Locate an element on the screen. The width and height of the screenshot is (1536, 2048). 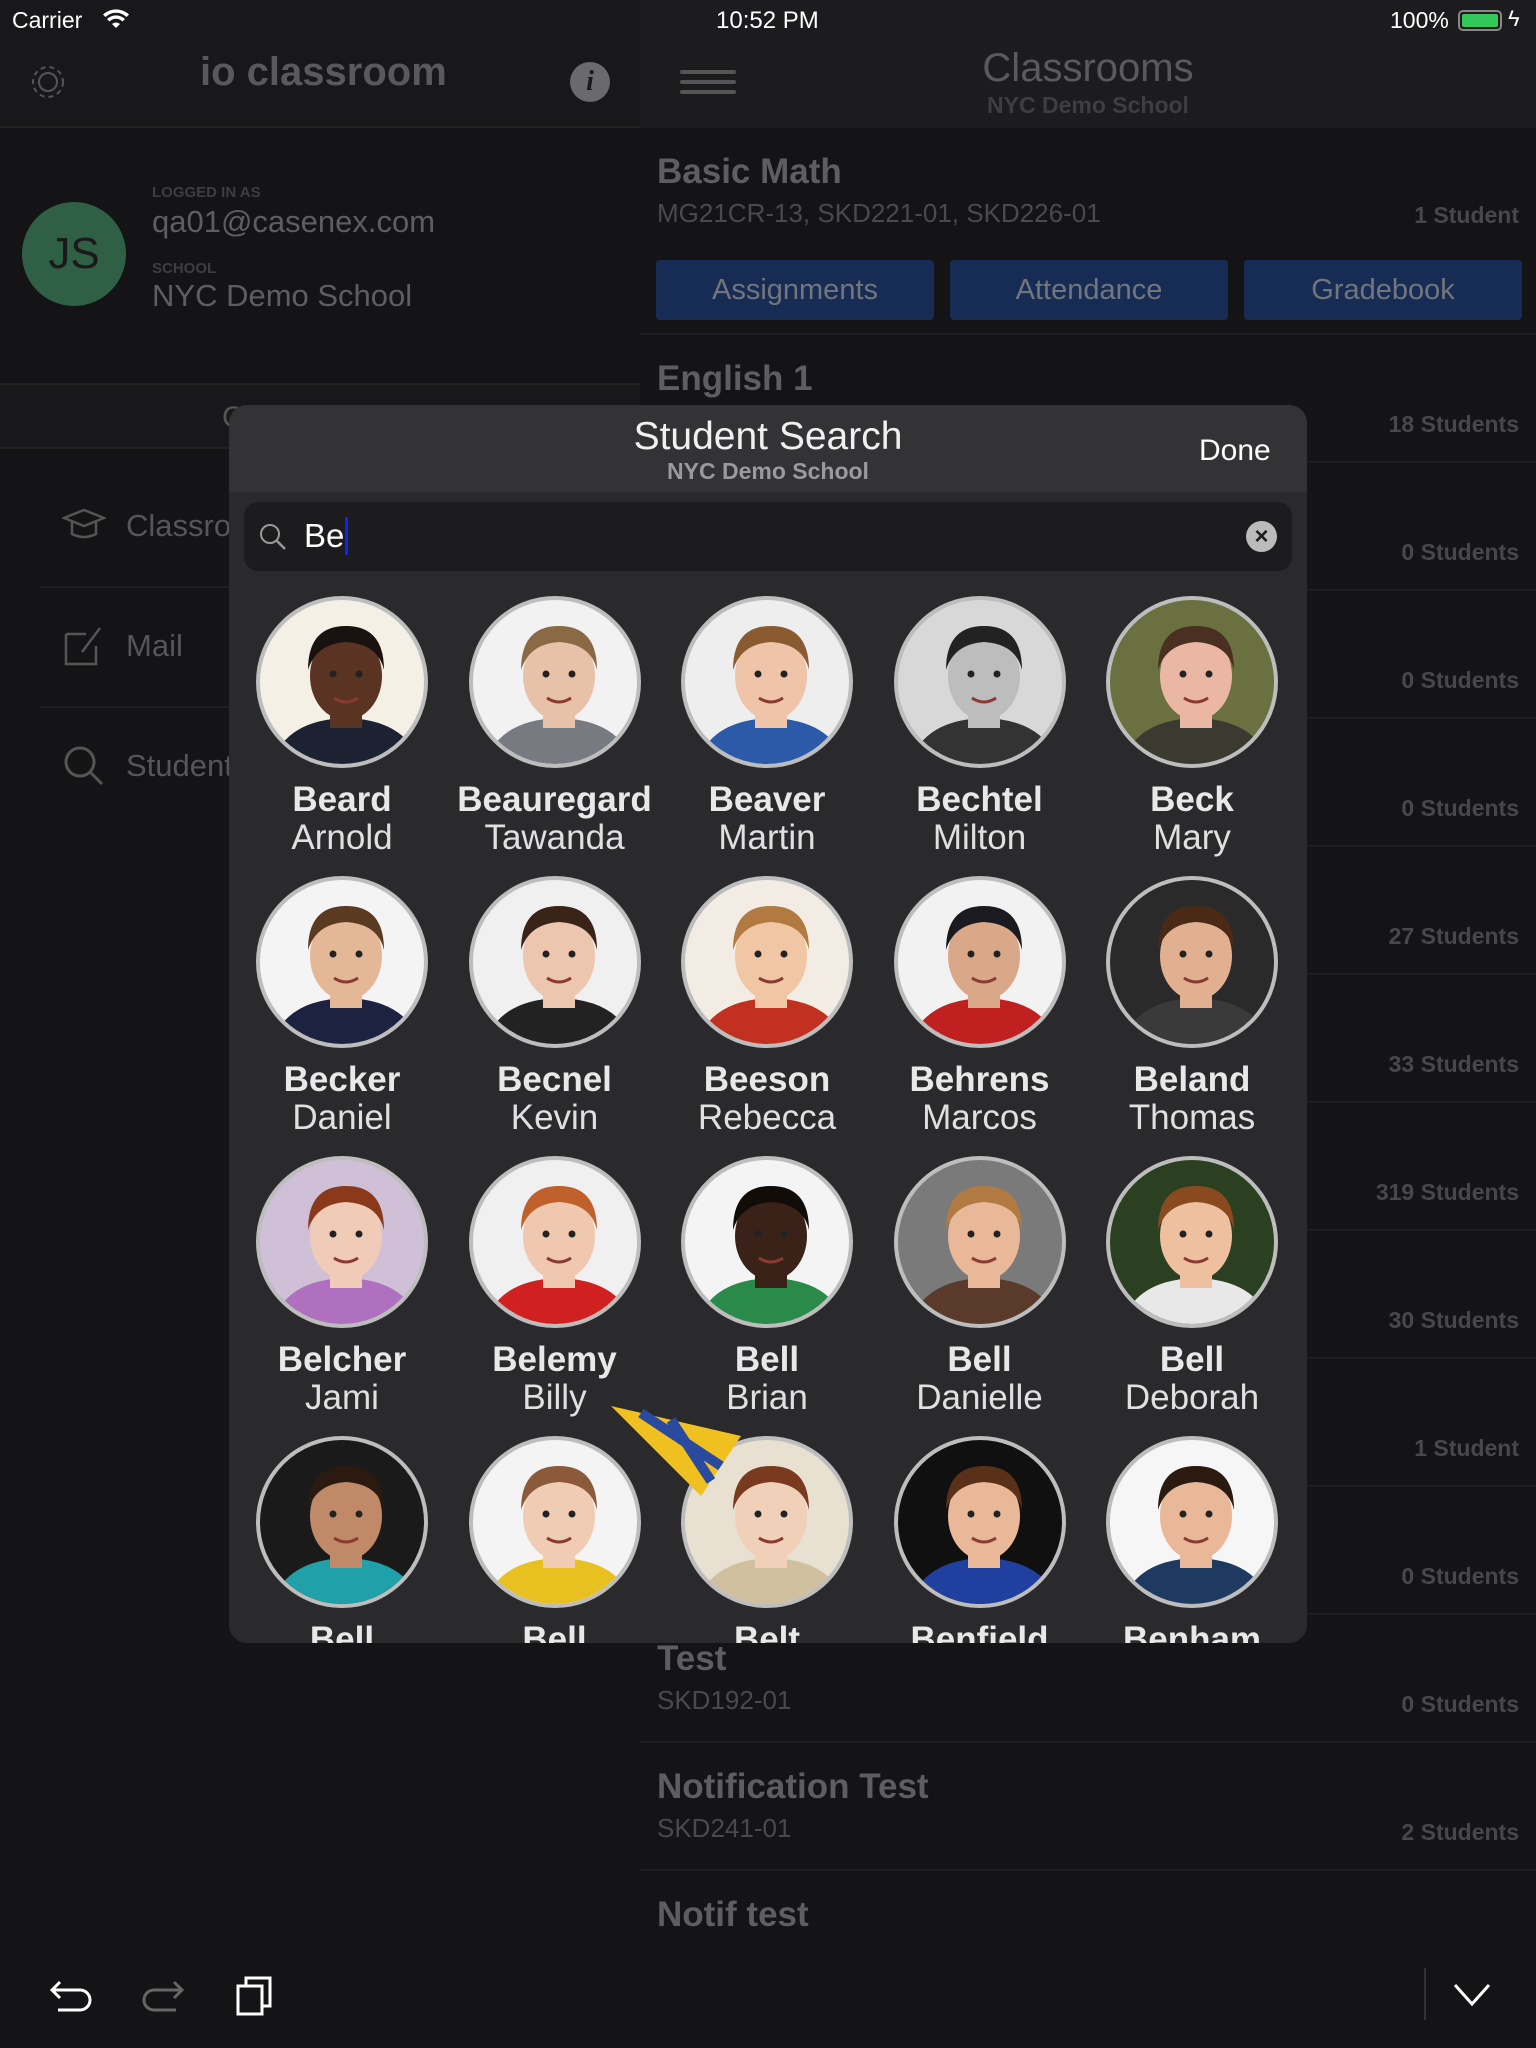
battery-icon is located at coordinates (1480, 20).